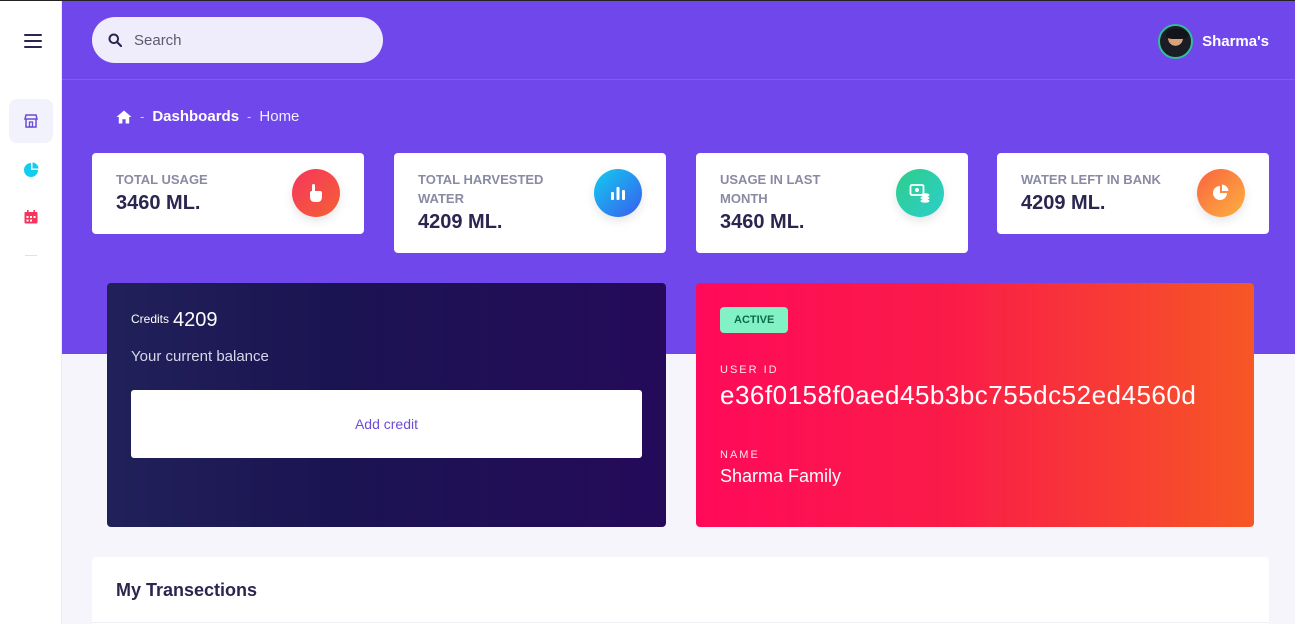  I want to click on avatar, so click(1176, 41).